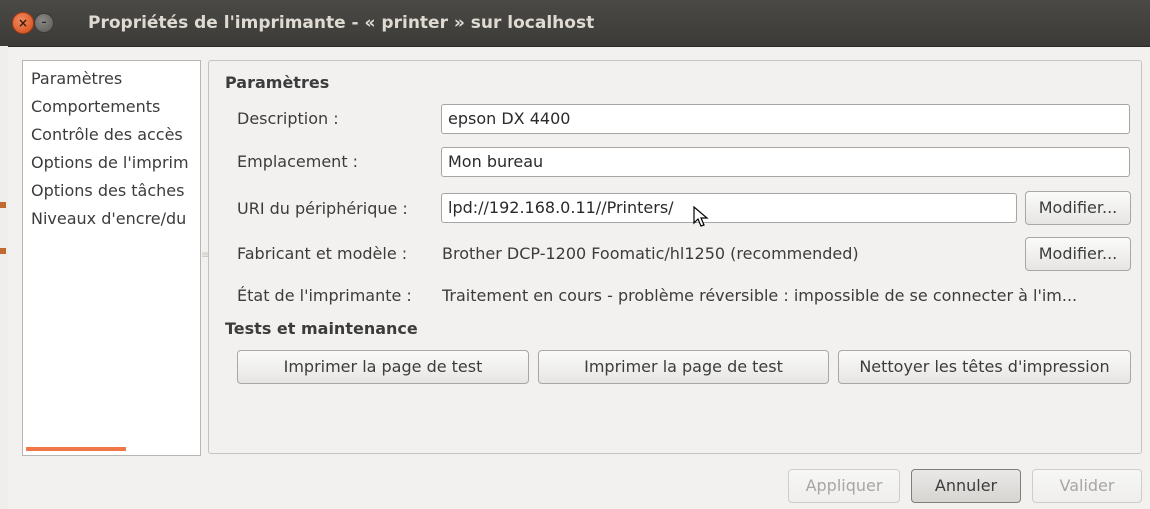 The width and height of the screenshot is (1150, 509). I want to click on description-field: epson DX 4400, so click(785, 119).